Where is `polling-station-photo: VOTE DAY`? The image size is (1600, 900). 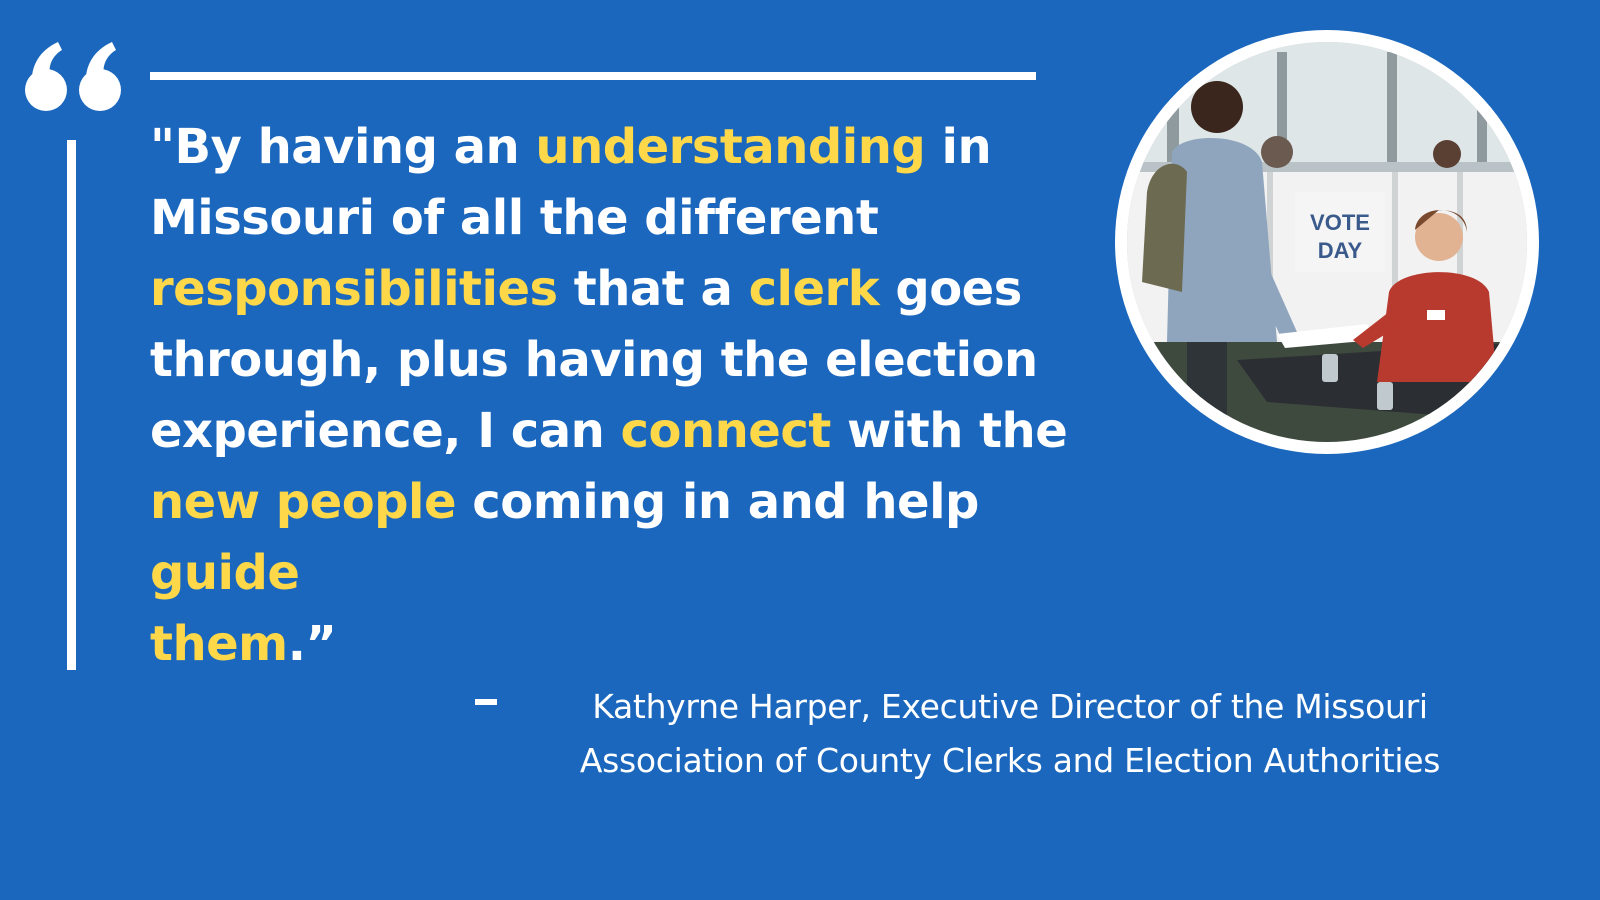 polling-station-photo: VOTE DAY is located at coordinates (1327, 242).